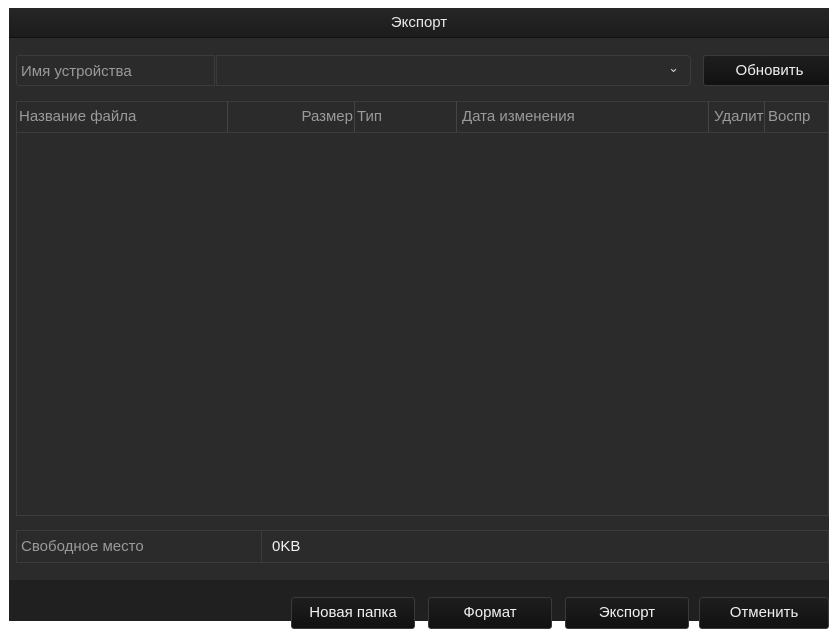 The height and width of the screenshot is (629, 829). Describe the element at coordinates (737, 117) in the screenshot. I see `column-header-delete: Удалит` at that location.